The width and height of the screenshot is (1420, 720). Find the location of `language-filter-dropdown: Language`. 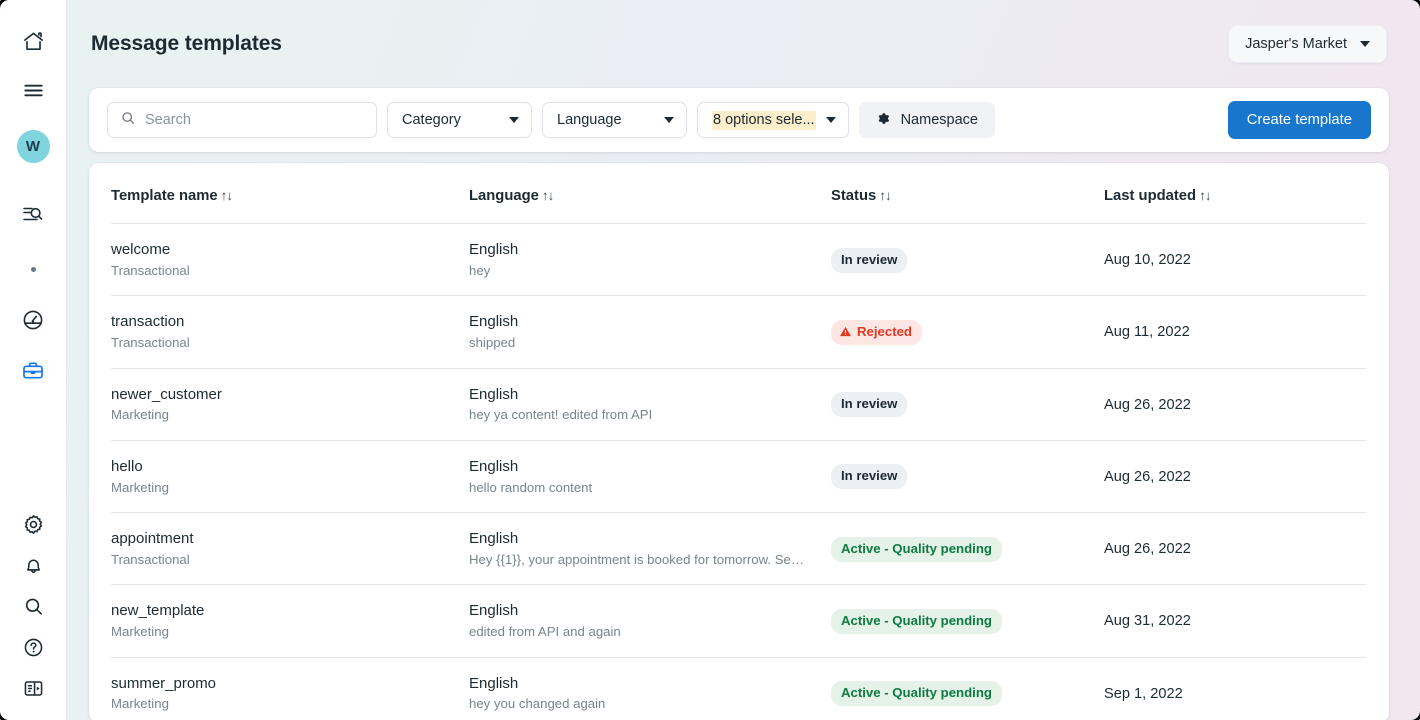

language-filter-dropdown: Language is located at coordinates (614, 120).